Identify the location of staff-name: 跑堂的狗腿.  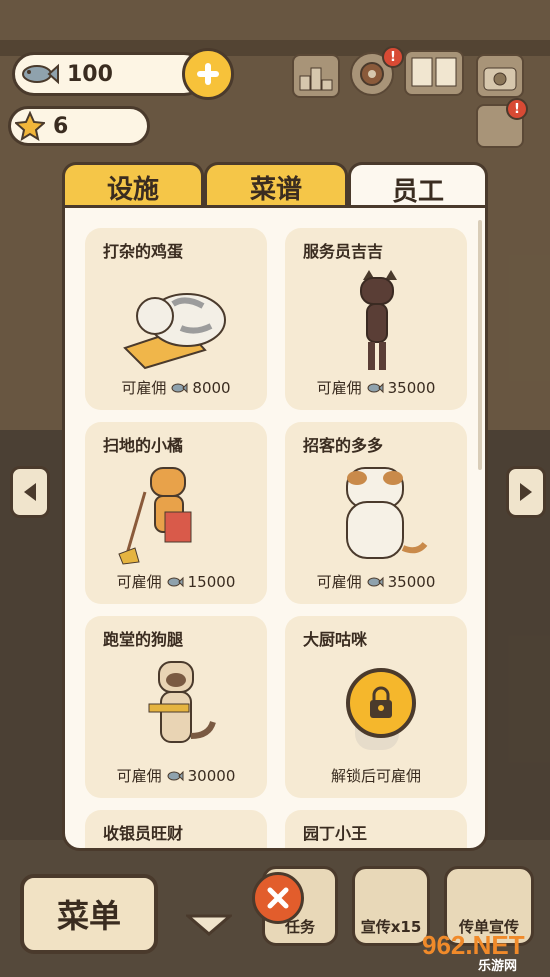
(143, 639).